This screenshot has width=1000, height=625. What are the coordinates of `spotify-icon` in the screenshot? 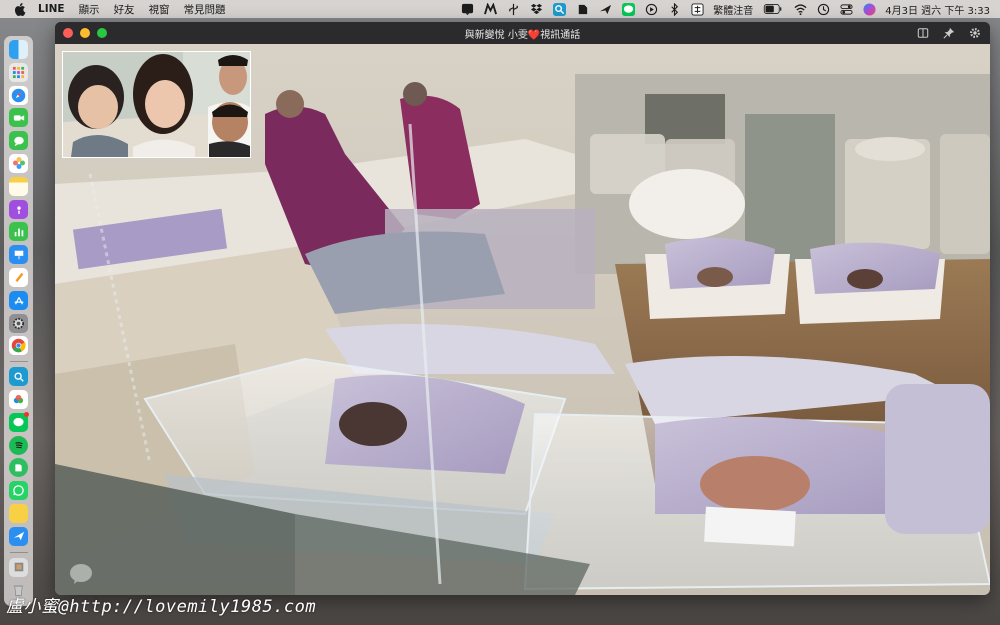 It's located at (18, 445).